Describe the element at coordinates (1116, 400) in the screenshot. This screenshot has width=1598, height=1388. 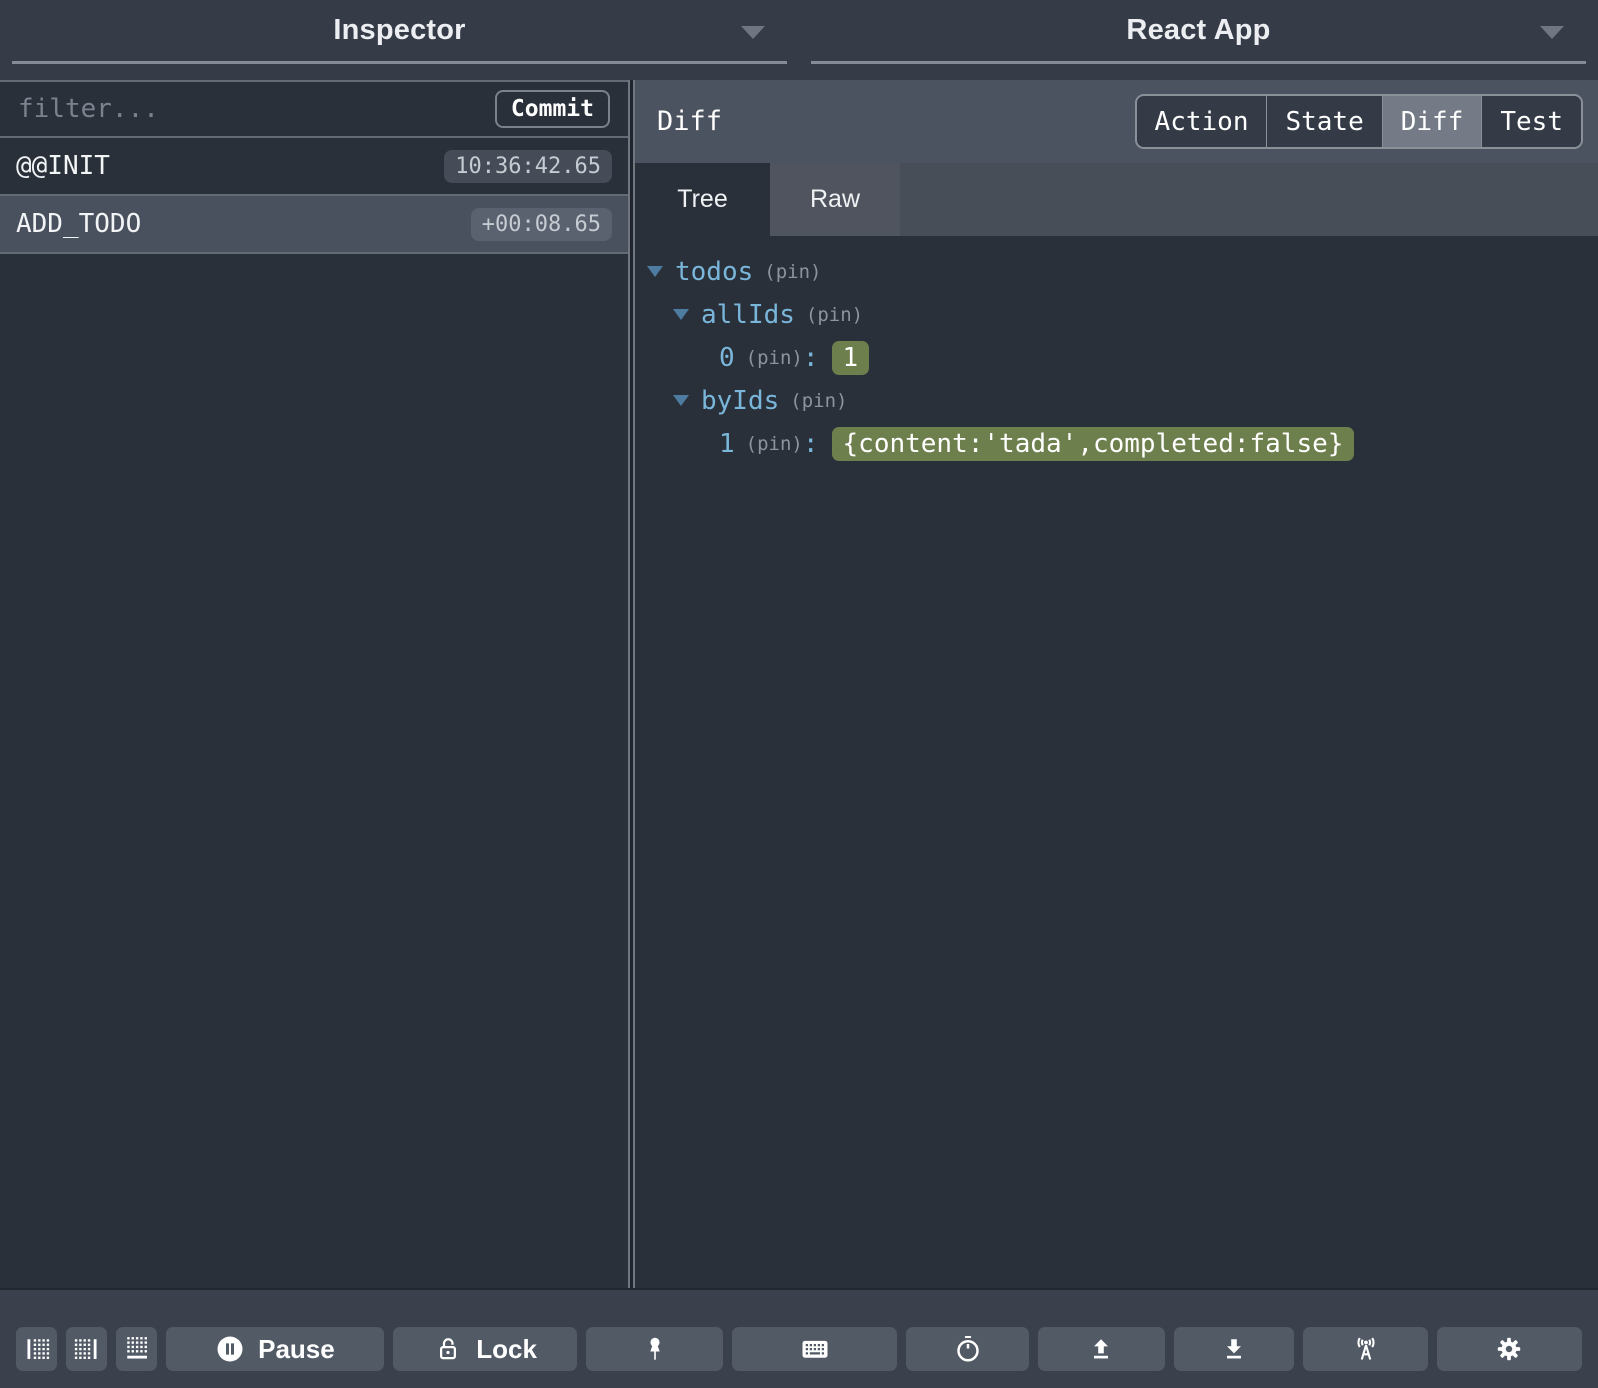
I see `tree-node-byids: byIds (pin)` at that location.